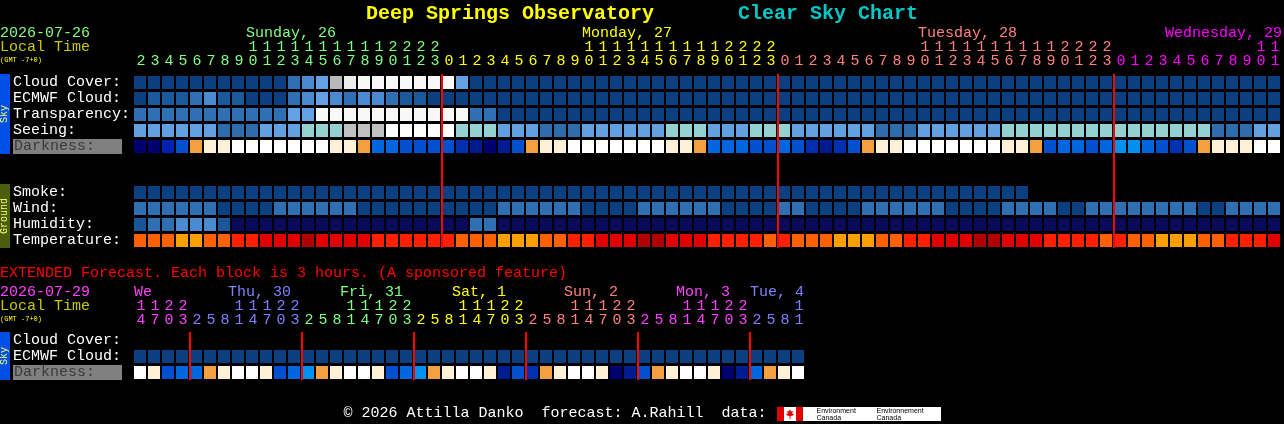 This screenshot has height=424, width=1284. I want to click on extended-forecast-note: EXTENDED Forecast. Each block is 3 hours. (A sponsored feature), so click(284, 273).